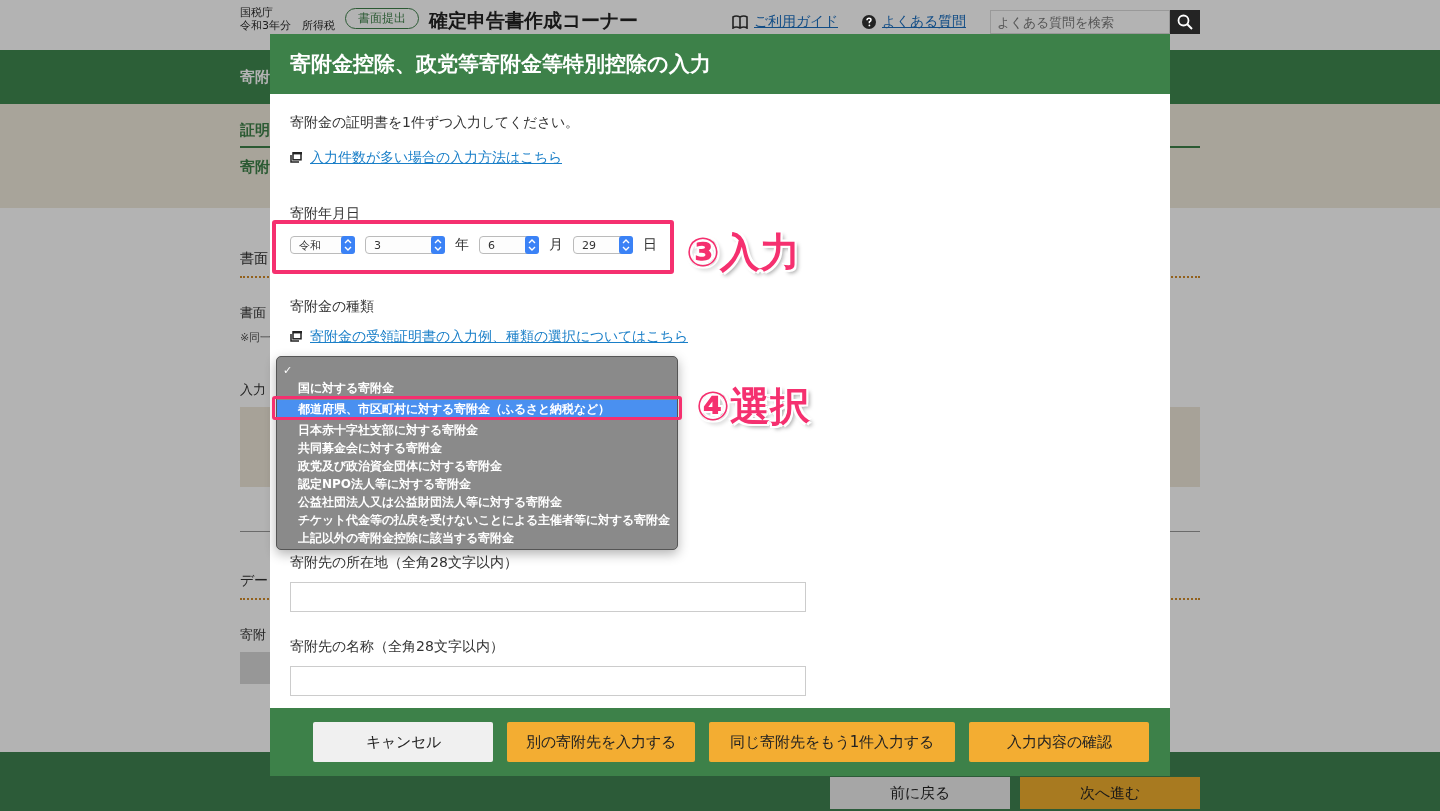 This screenshot has height=811, width=1440. I want to click on menu-option: 共同募金会に対する寄附金, so click(477, 448).